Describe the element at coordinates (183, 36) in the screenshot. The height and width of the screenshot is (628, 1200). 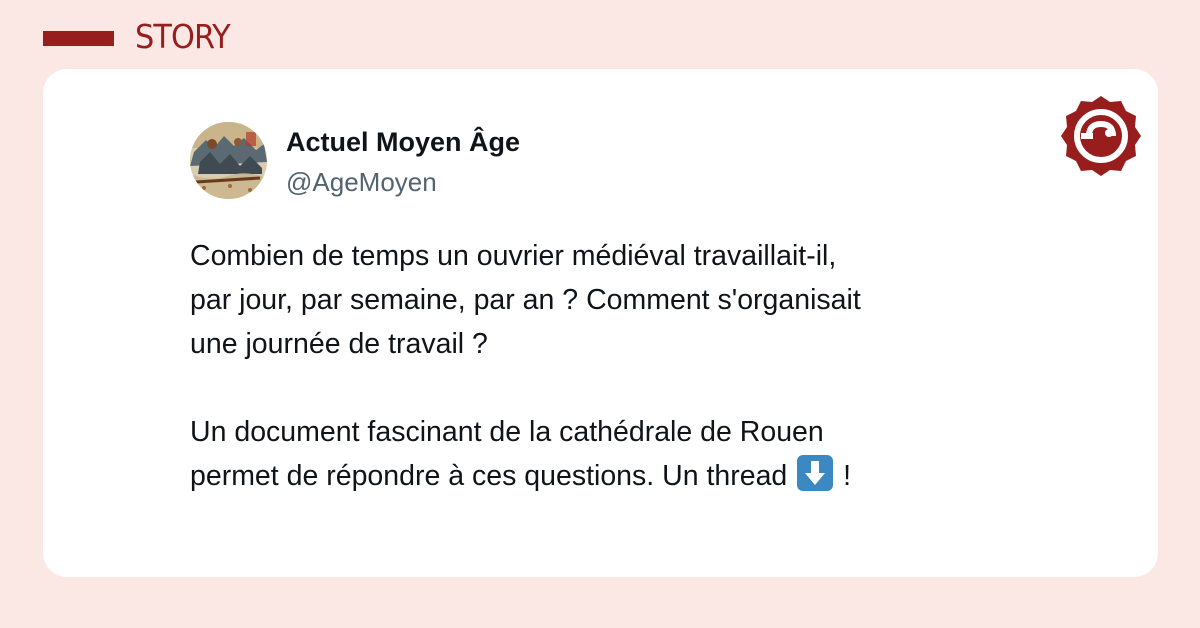
I see `section-label: STORY` at that location.